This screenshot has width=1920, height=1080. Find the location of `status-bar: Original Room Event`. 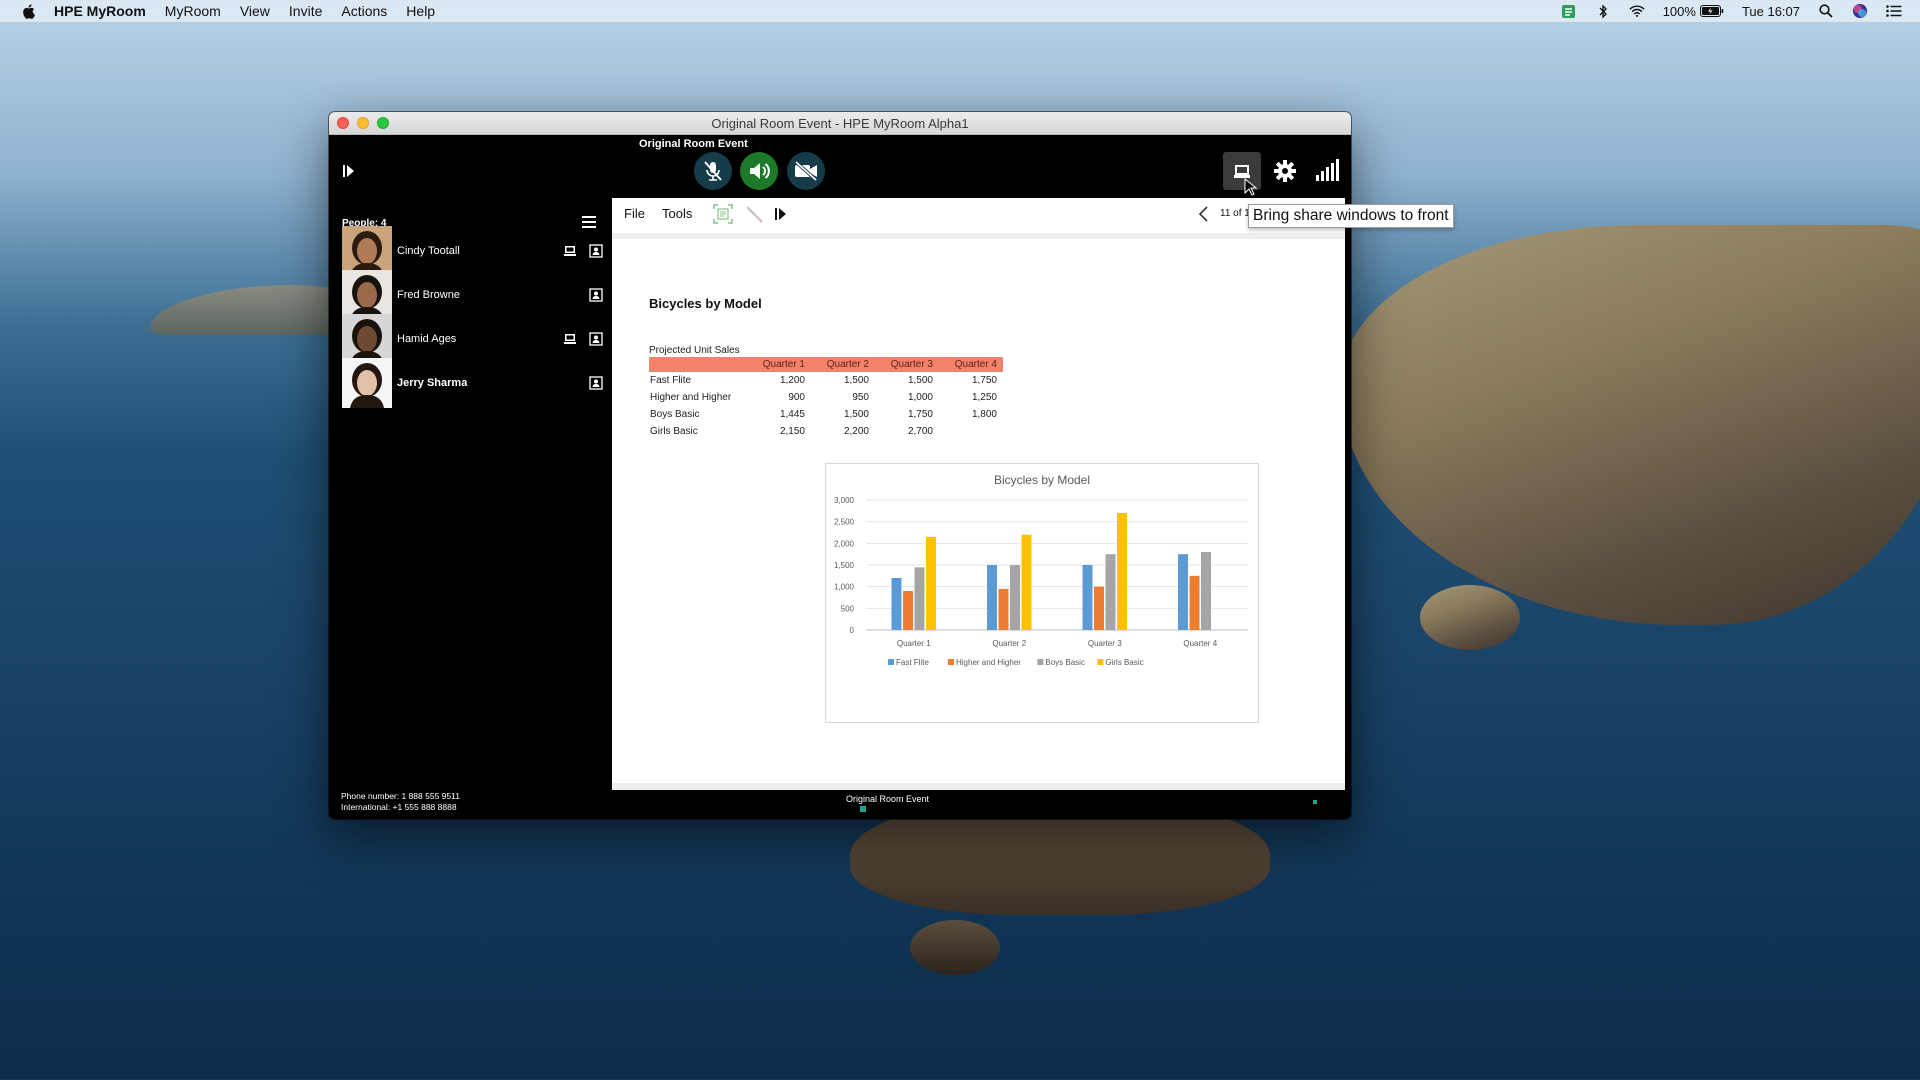

status-bar: Original Room Event is located at coordinates (840, 804).